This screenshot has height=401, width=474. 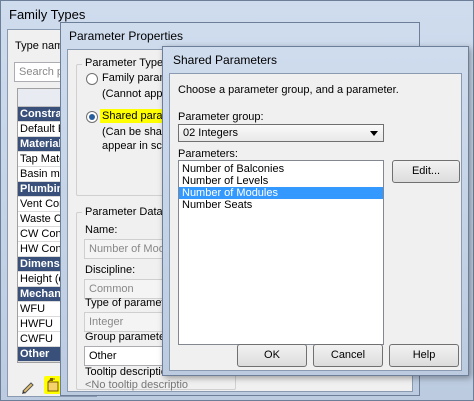 What do you see at coordinates (124, 63) in the screenshot?
I see `parameter-type-label: Parameter Type` at bounding box center [124, 63].